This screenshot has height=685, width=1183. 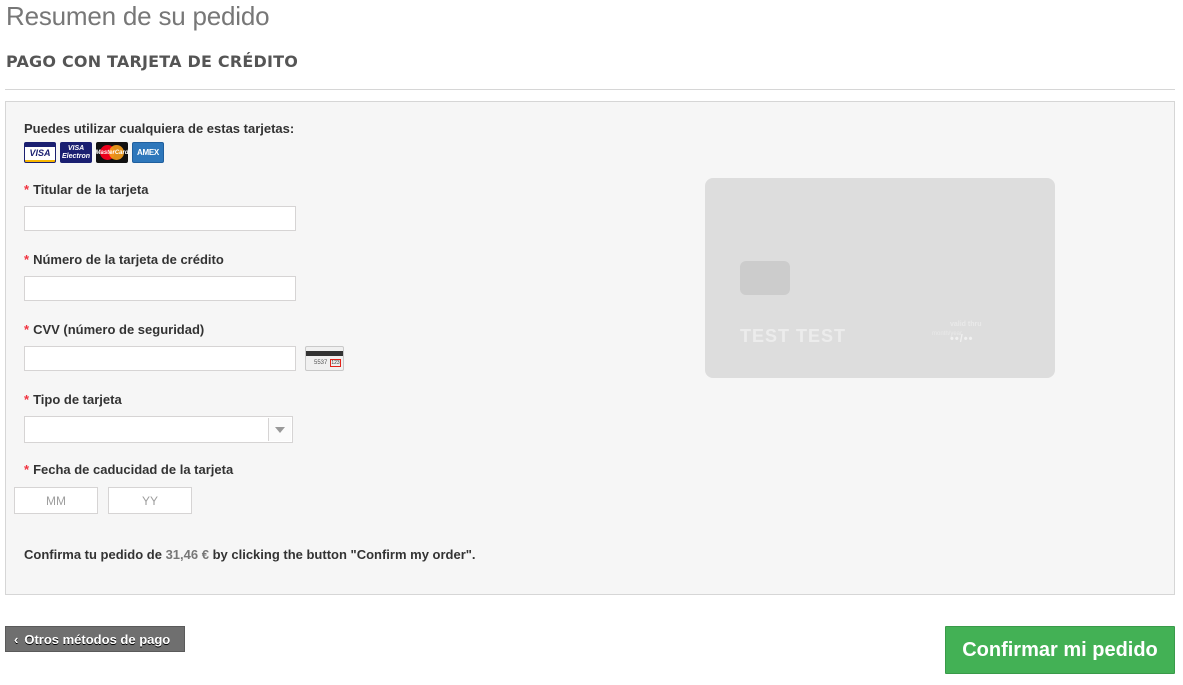 I want to click on cvv-input, so click(x=160, y=358).